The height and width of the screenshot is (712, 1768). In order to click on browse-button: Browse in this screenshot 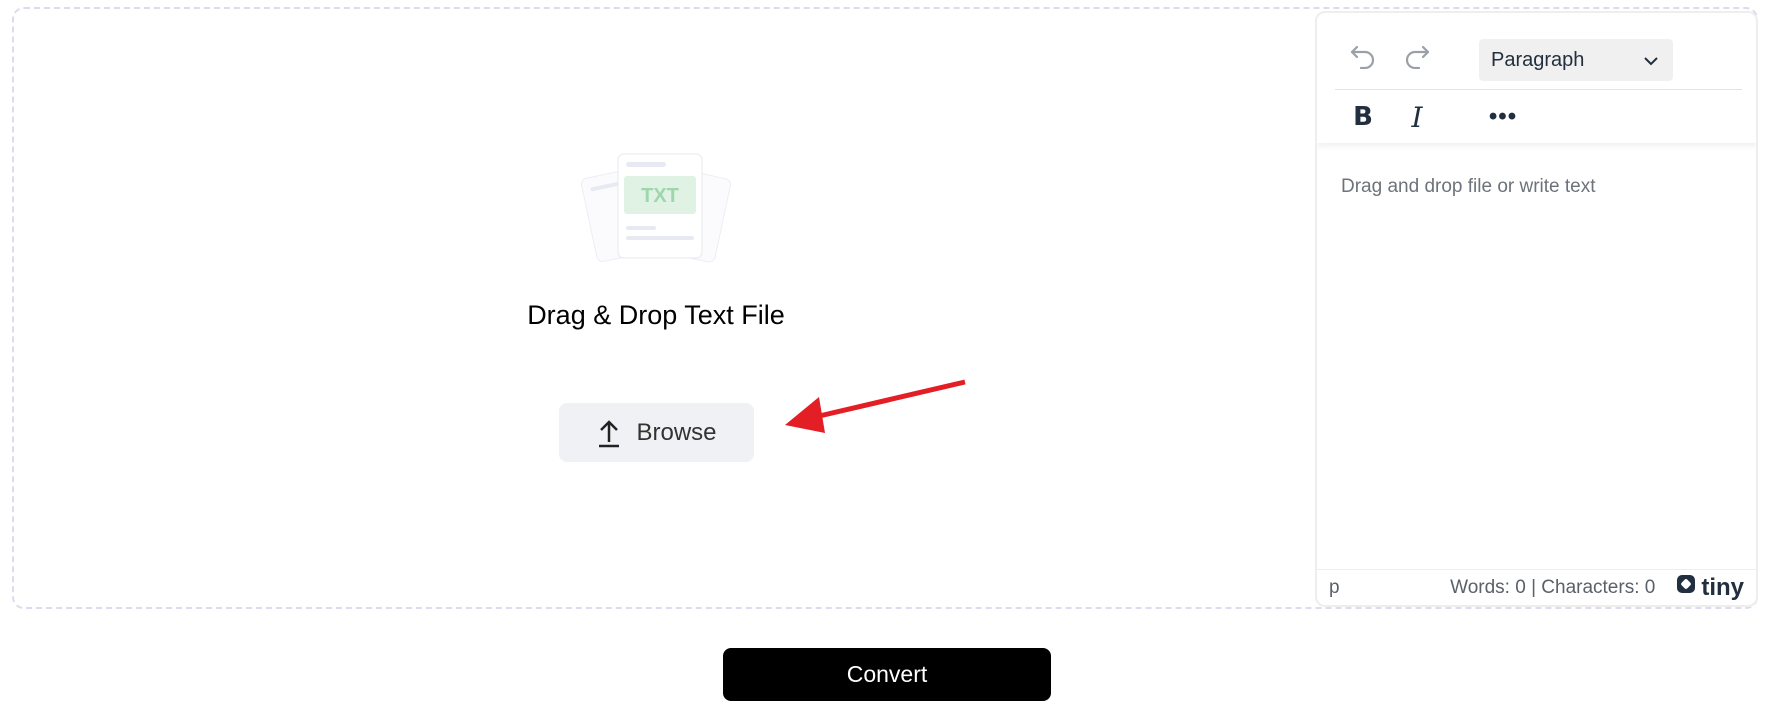, I will do `click(656, 432)`.